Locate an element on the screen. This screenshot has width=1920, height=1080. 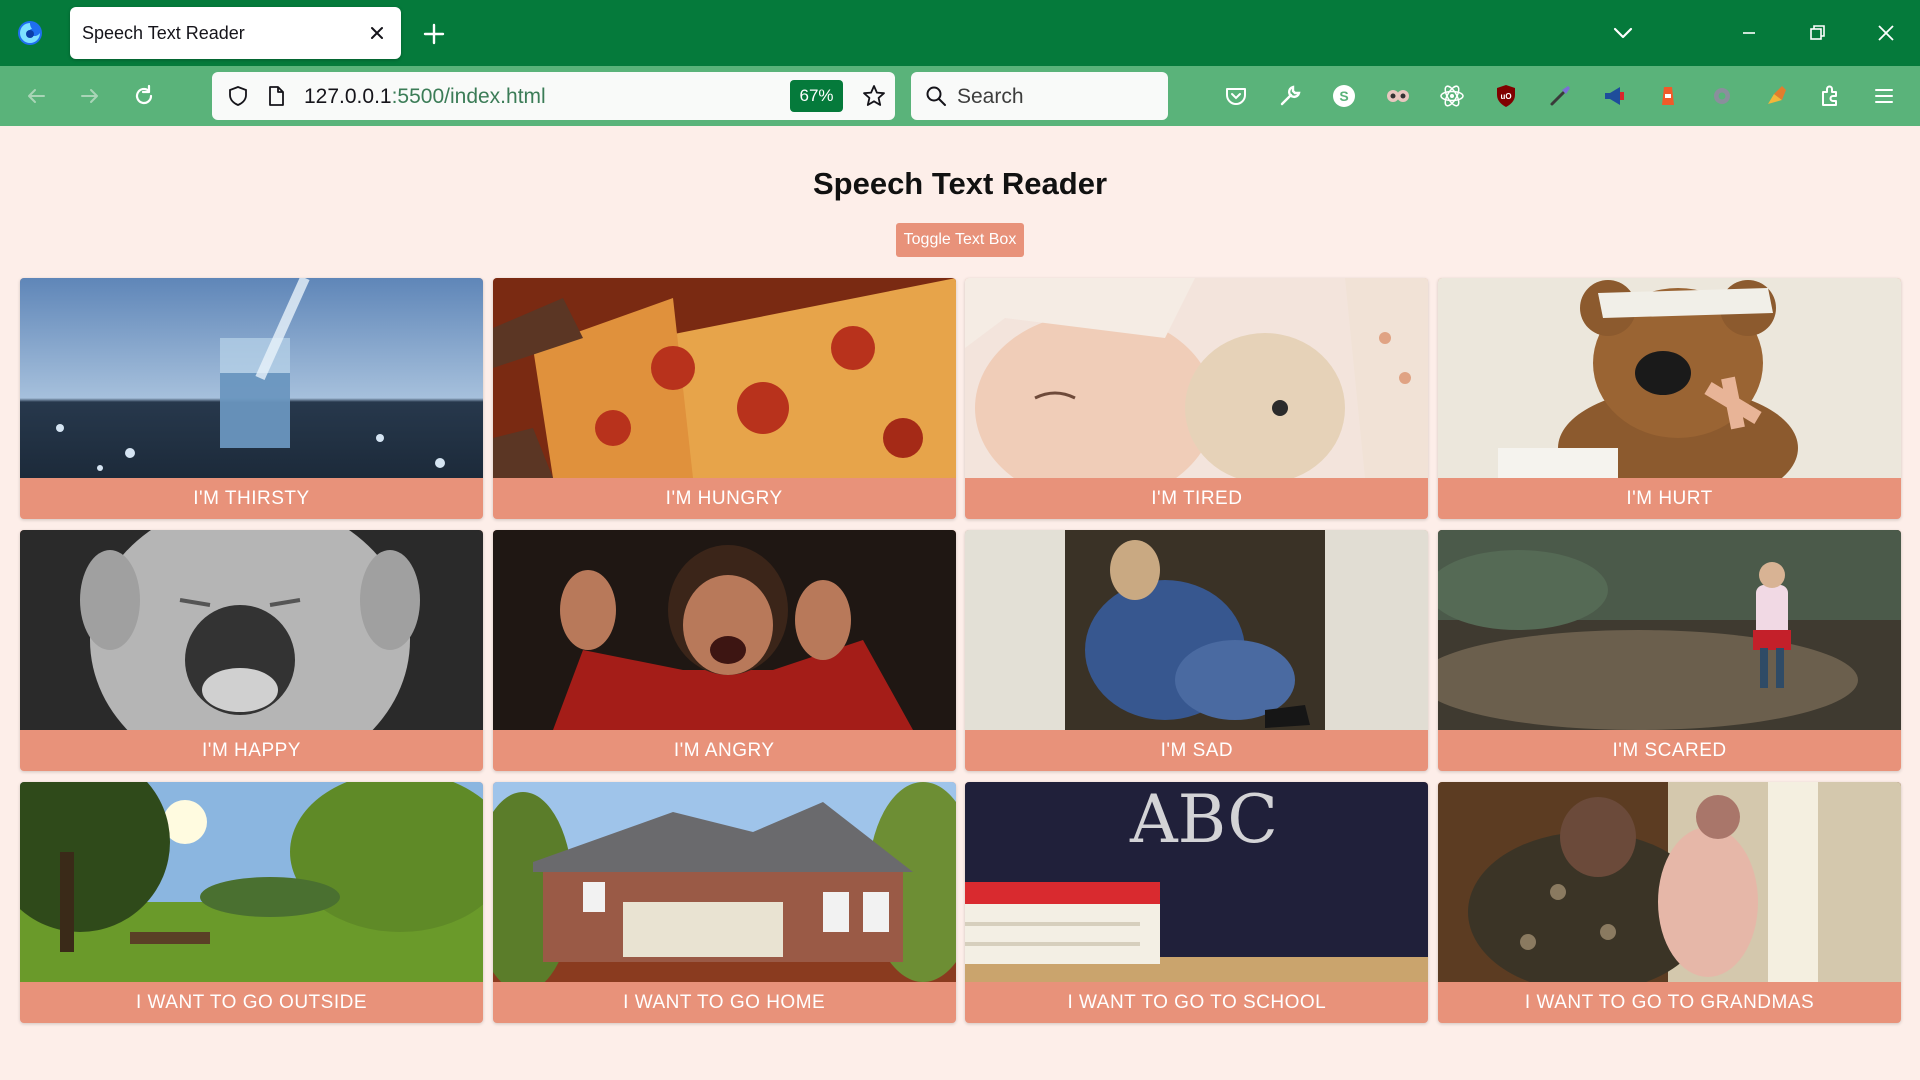
ublock-origin-icon: uO is located at coordinates (1506, 96).